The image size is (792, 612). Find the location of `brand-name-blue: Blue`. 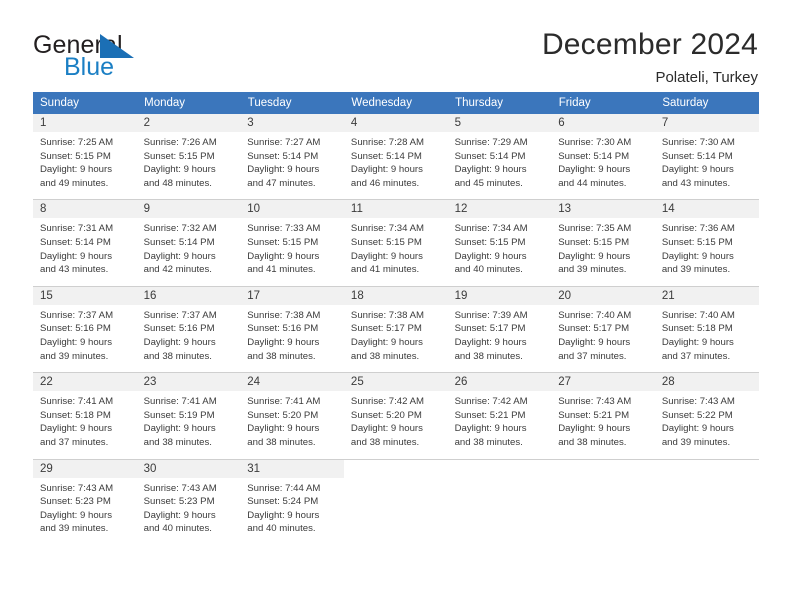

brand-name-blue: Blue is located at coordinates (89, 67).